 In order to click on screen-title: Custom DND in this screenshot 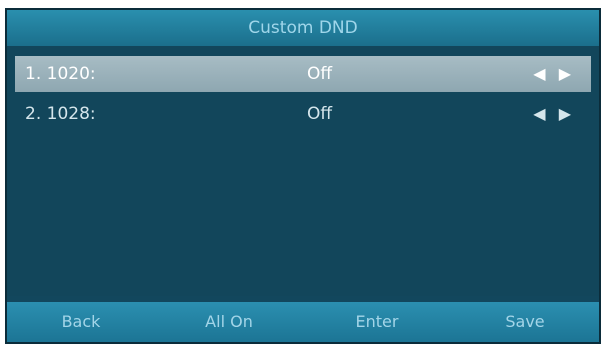, I will do `click(303, 28)`.